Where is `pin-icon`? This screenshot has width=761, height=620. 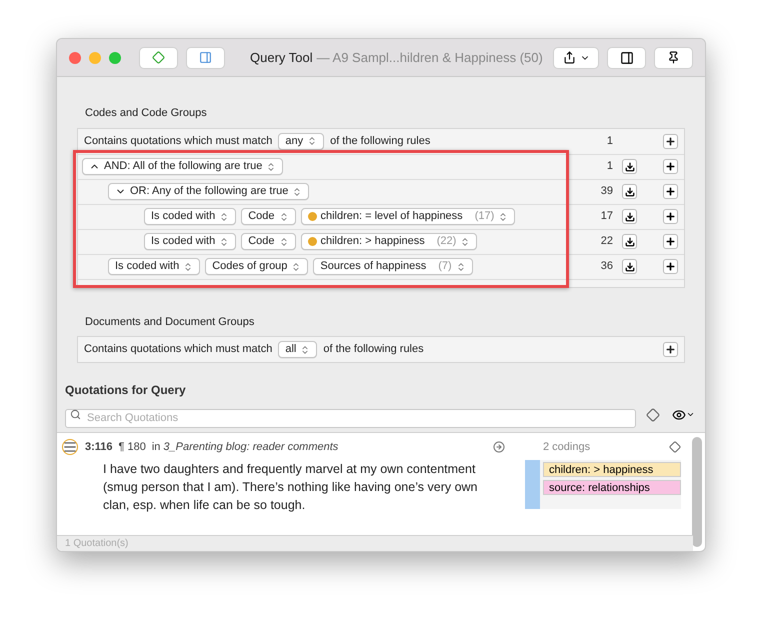
pin-icon is located at coordinates (673, 57).